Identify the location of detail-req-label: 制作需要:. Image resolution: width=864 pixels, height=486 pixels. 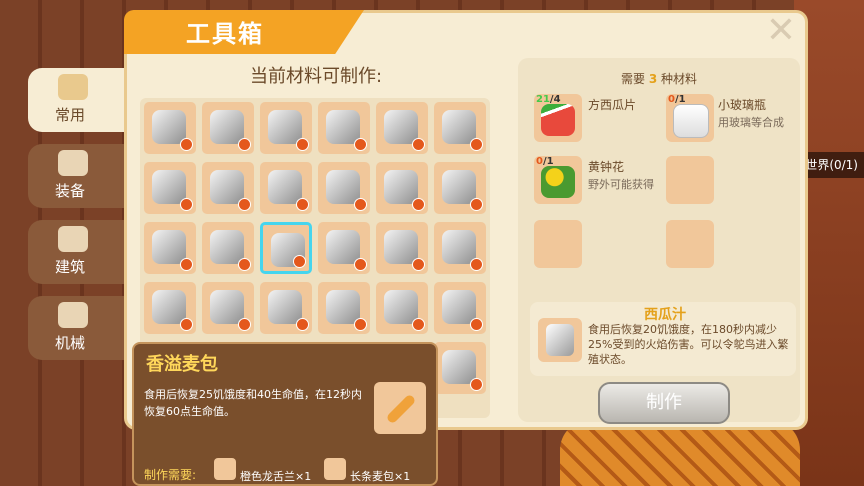
(170, 475).